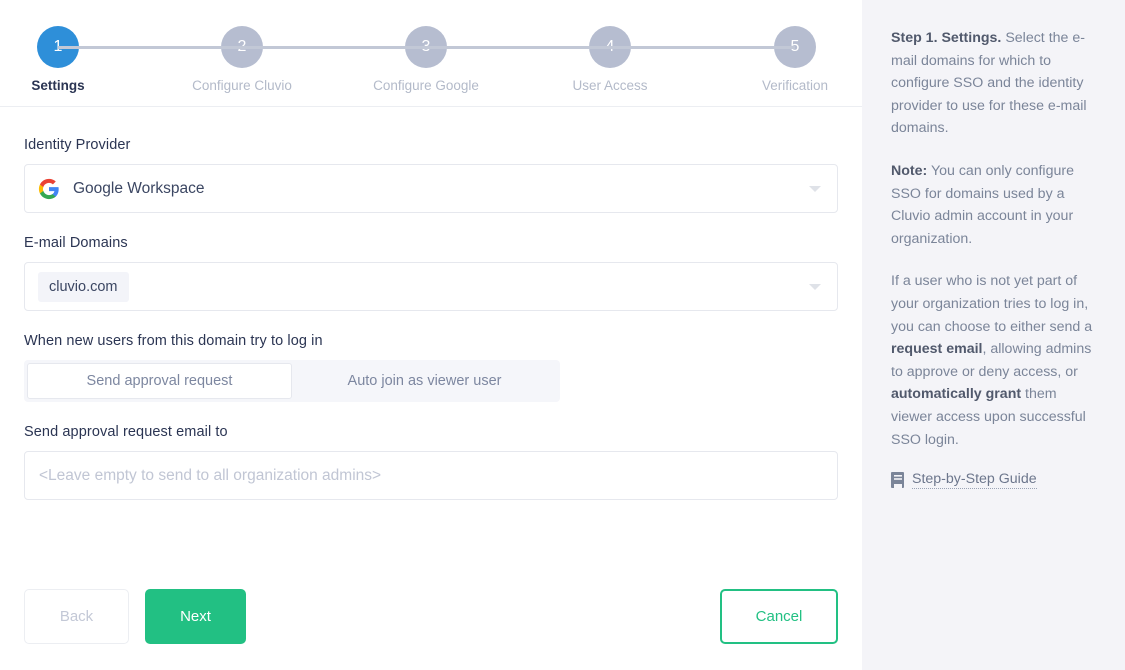 The height and width of the screenshot is (670, 1125). I want to click on google-g-icon, so click(48, 188).